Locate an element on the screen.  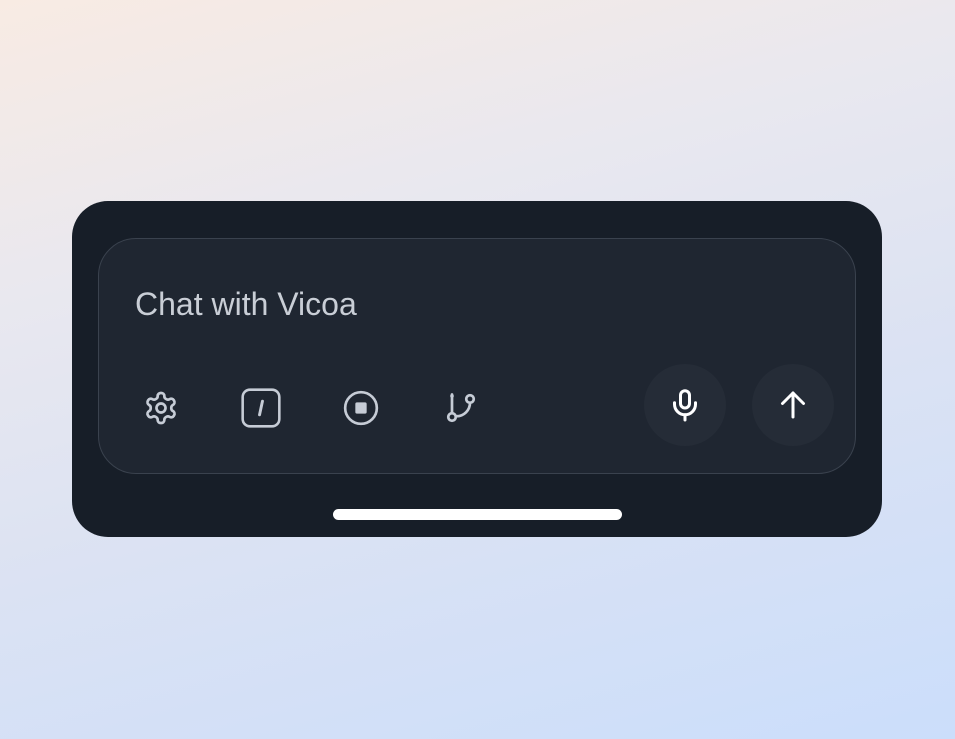
stop-button is located at coordinates (361, 408).